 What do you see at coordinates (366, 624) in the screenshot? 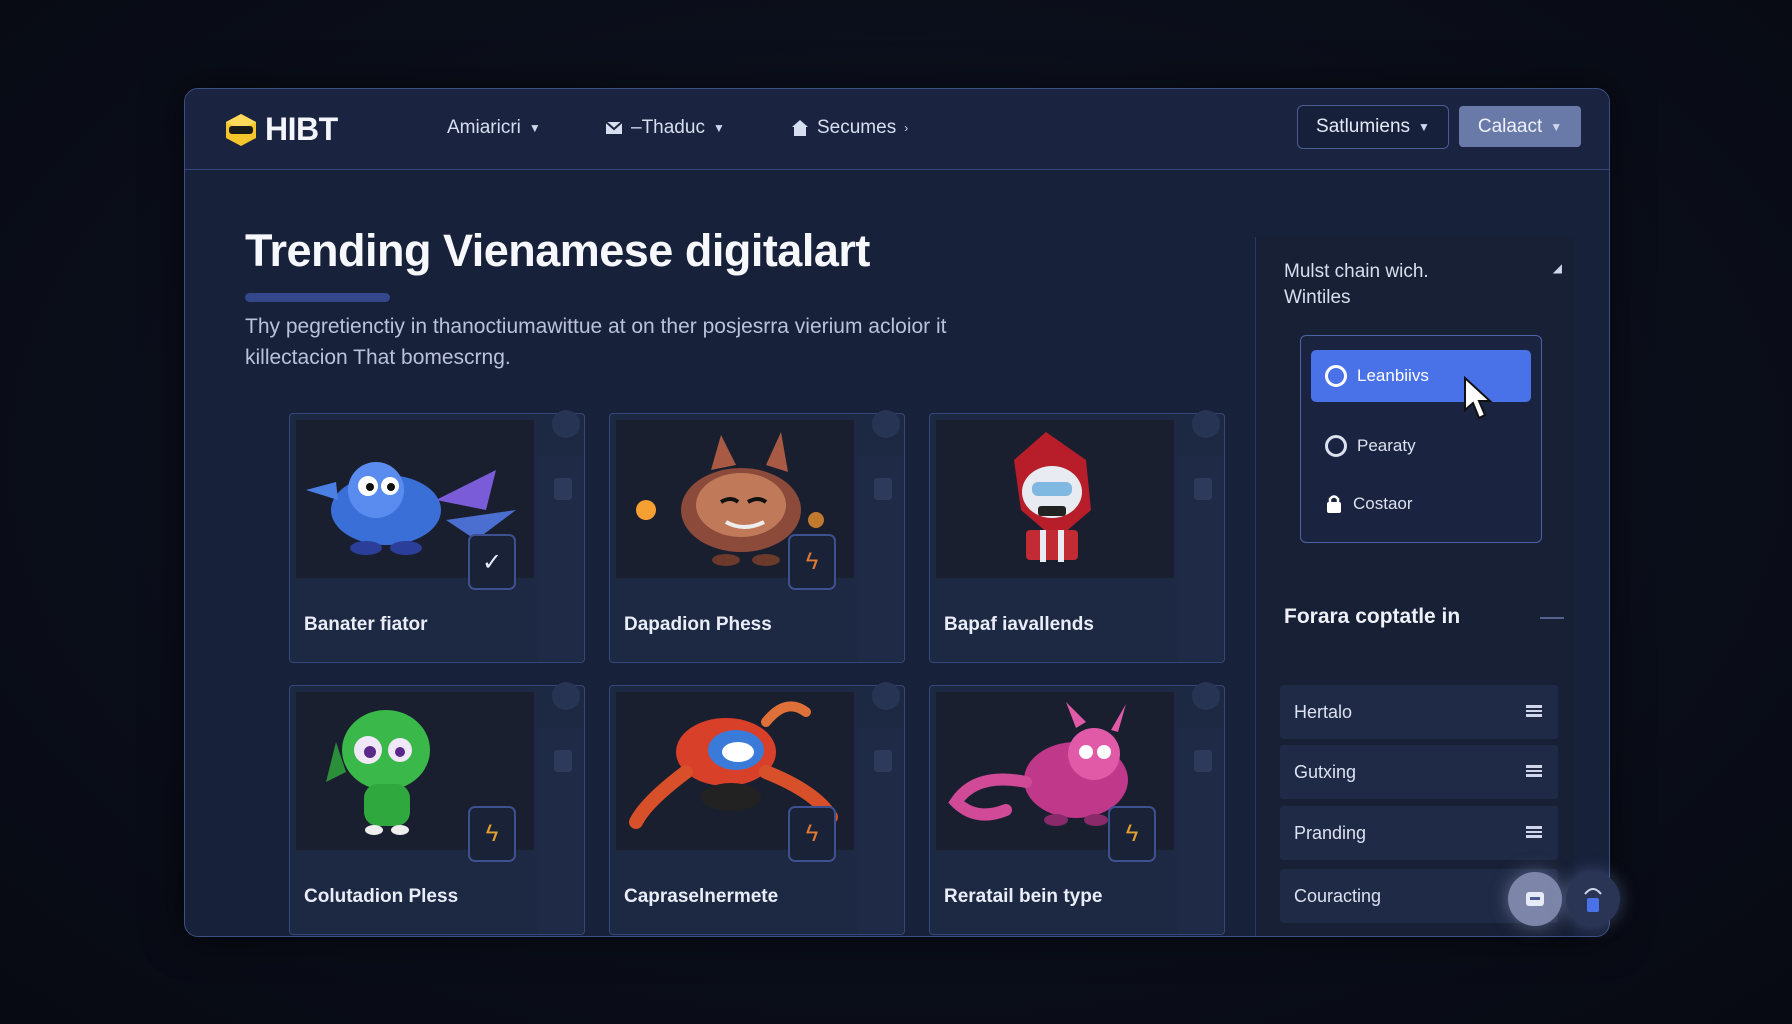
I see `card-title: Banater fiator` at bounding box center [366, 624].